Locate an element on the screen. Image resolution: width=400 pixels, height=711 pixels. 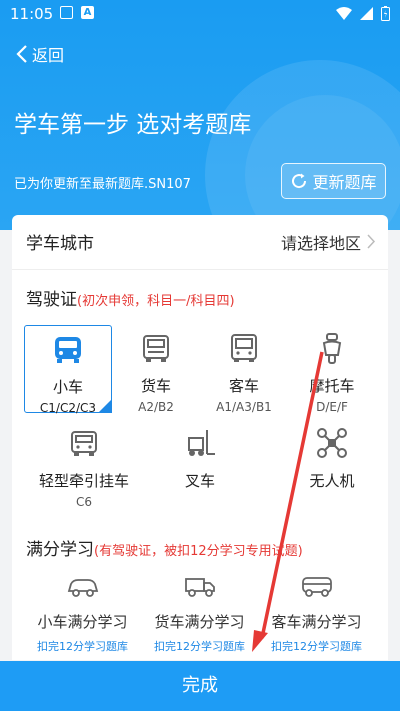
status-bar: 11:05 A is located at coordinates (200, 14).